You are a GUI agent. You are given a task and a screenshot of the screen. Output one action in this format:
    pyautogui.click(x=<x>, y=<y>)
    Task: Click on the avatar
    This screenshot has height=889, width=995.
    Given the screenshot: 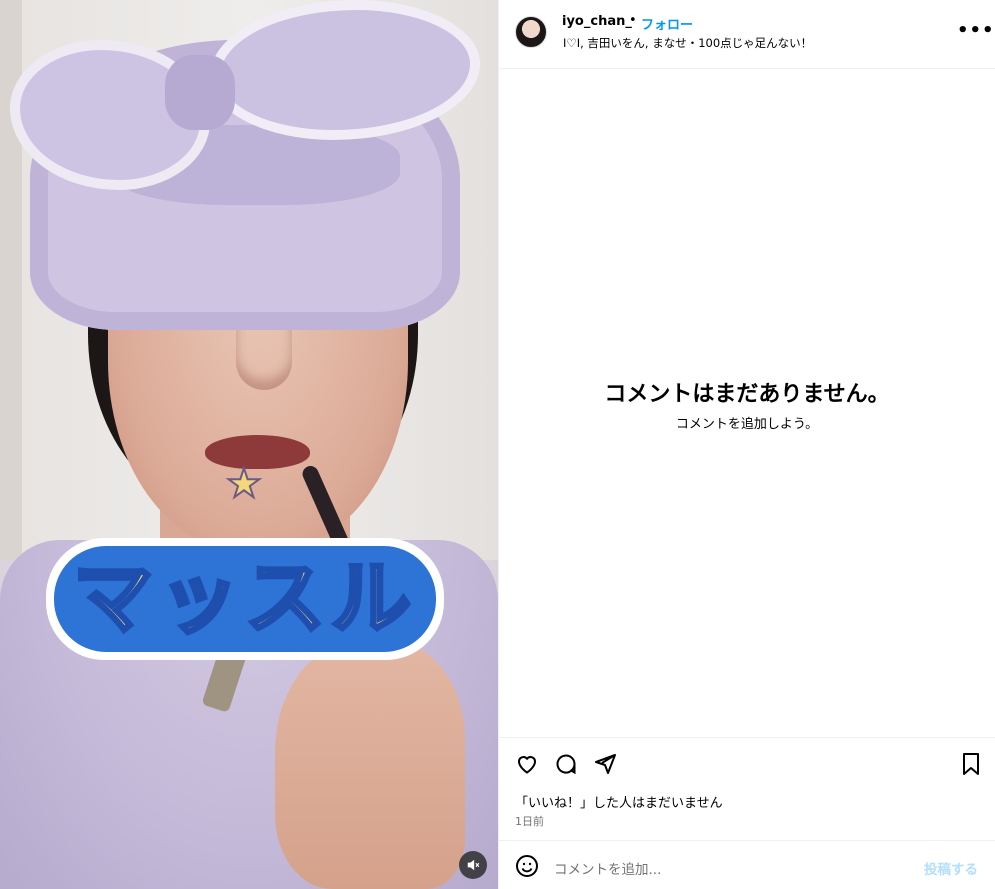 What is the action you would take?
    pyautogui.click(x=531, y=32)
    